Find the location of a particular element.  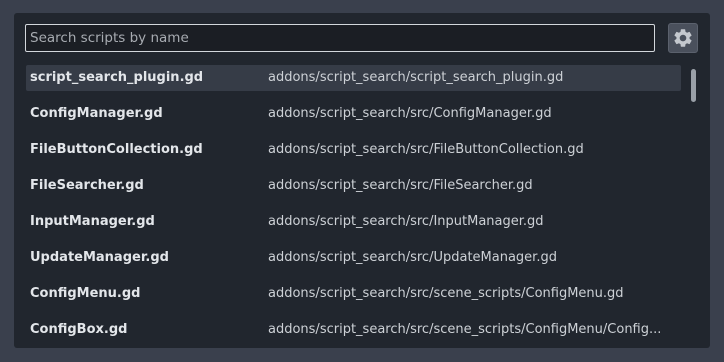

gear-icon is located at coordinates (683, 38).